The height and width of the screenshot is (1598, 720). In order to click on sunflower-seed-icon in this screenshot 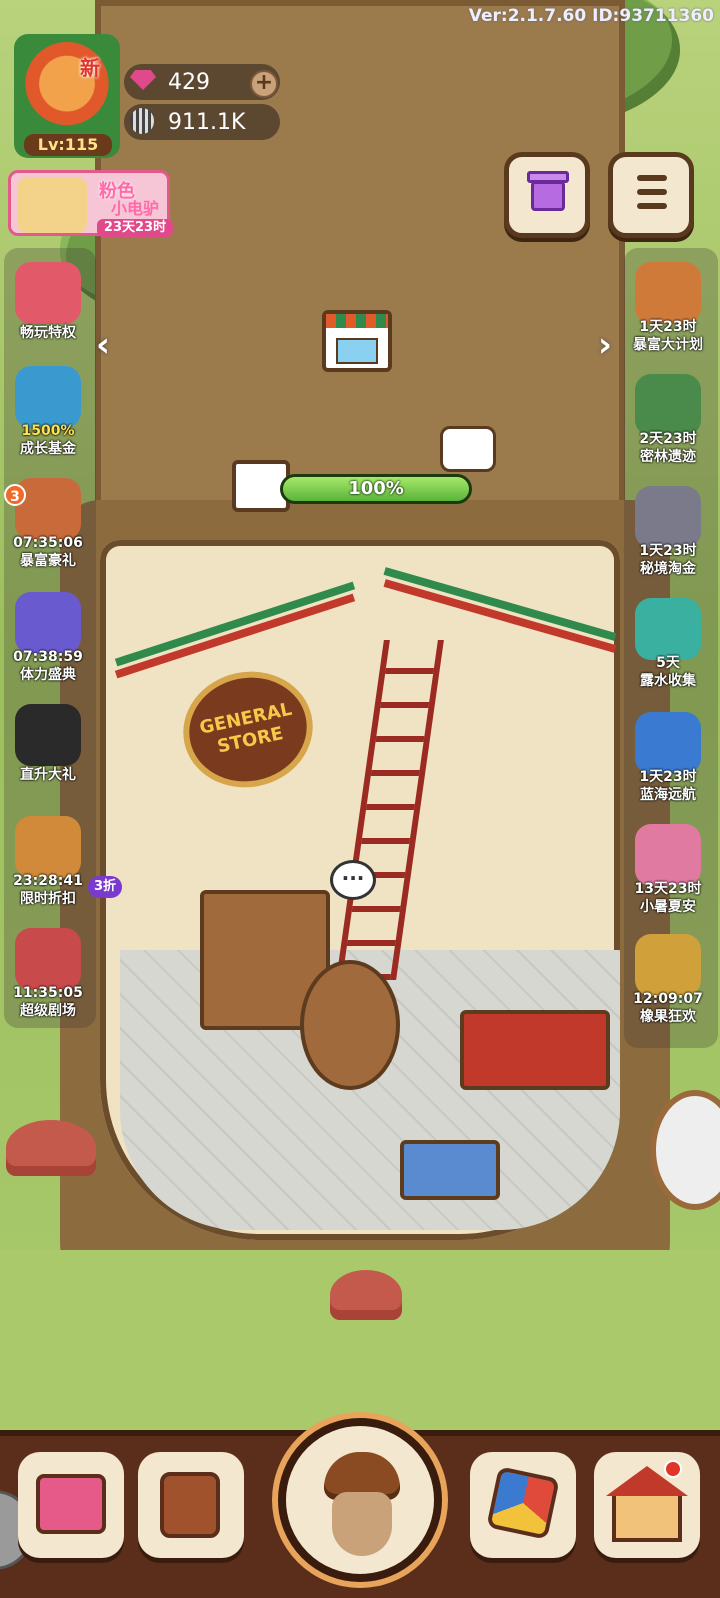, I will do `click(142, 121)`.